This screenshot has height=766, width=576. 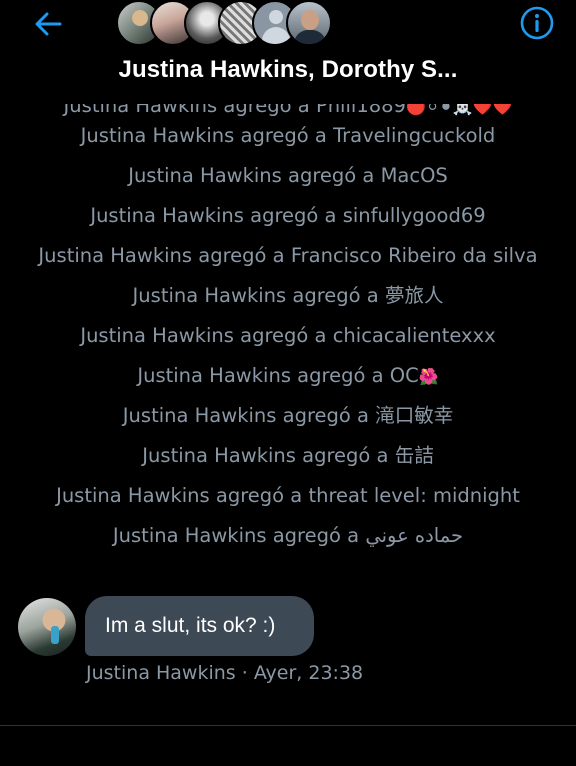 I want to click on system-message: Justina Hawkins agregó a 夢旅人, so click(x=288, y=295).